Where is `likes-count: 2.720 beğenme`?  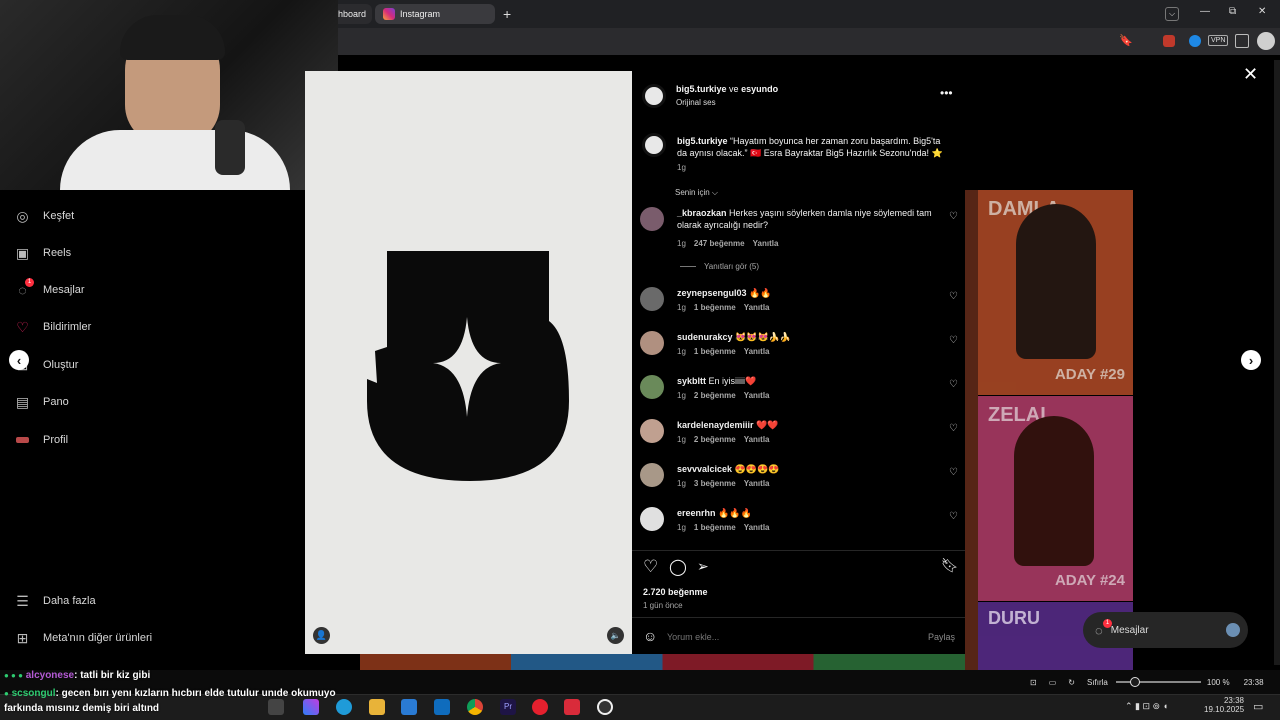 likes-count: 2.720 beğenme is located at coordinates (675, 592).